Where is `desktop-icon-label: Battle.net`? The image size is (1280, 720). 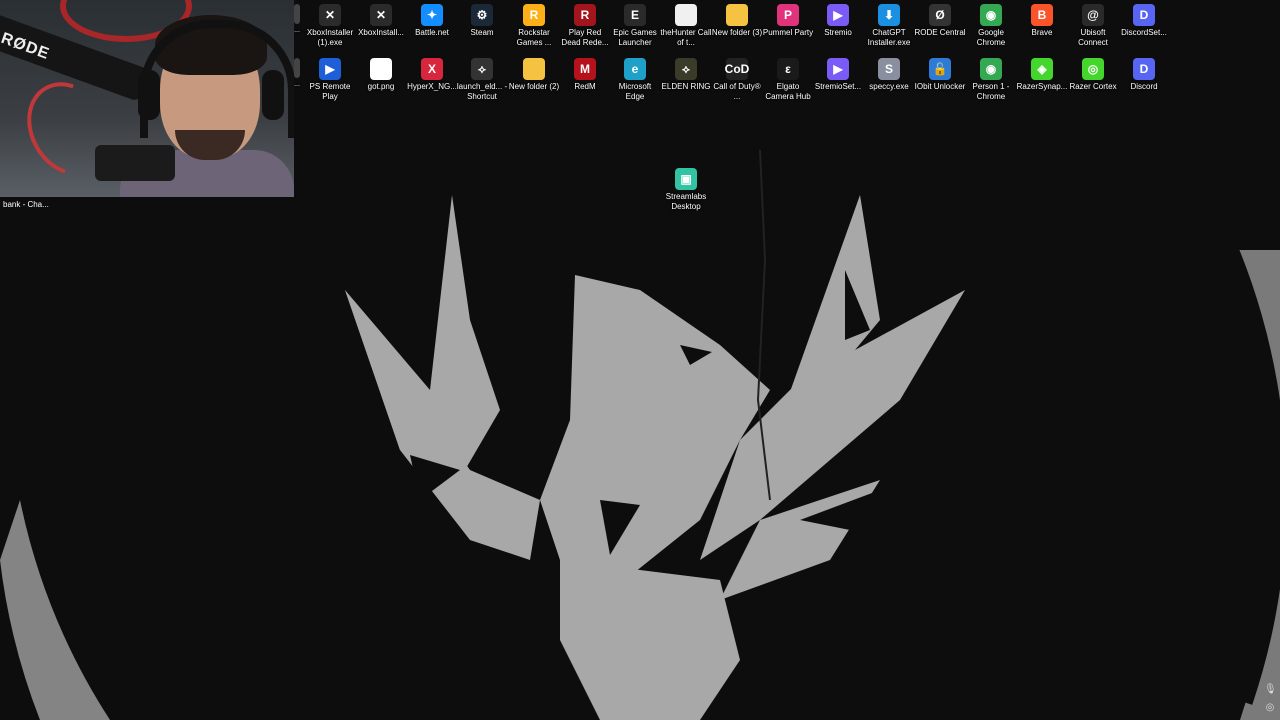 desktop-icon-label: Battle.net is located at coordinates (432, 32).